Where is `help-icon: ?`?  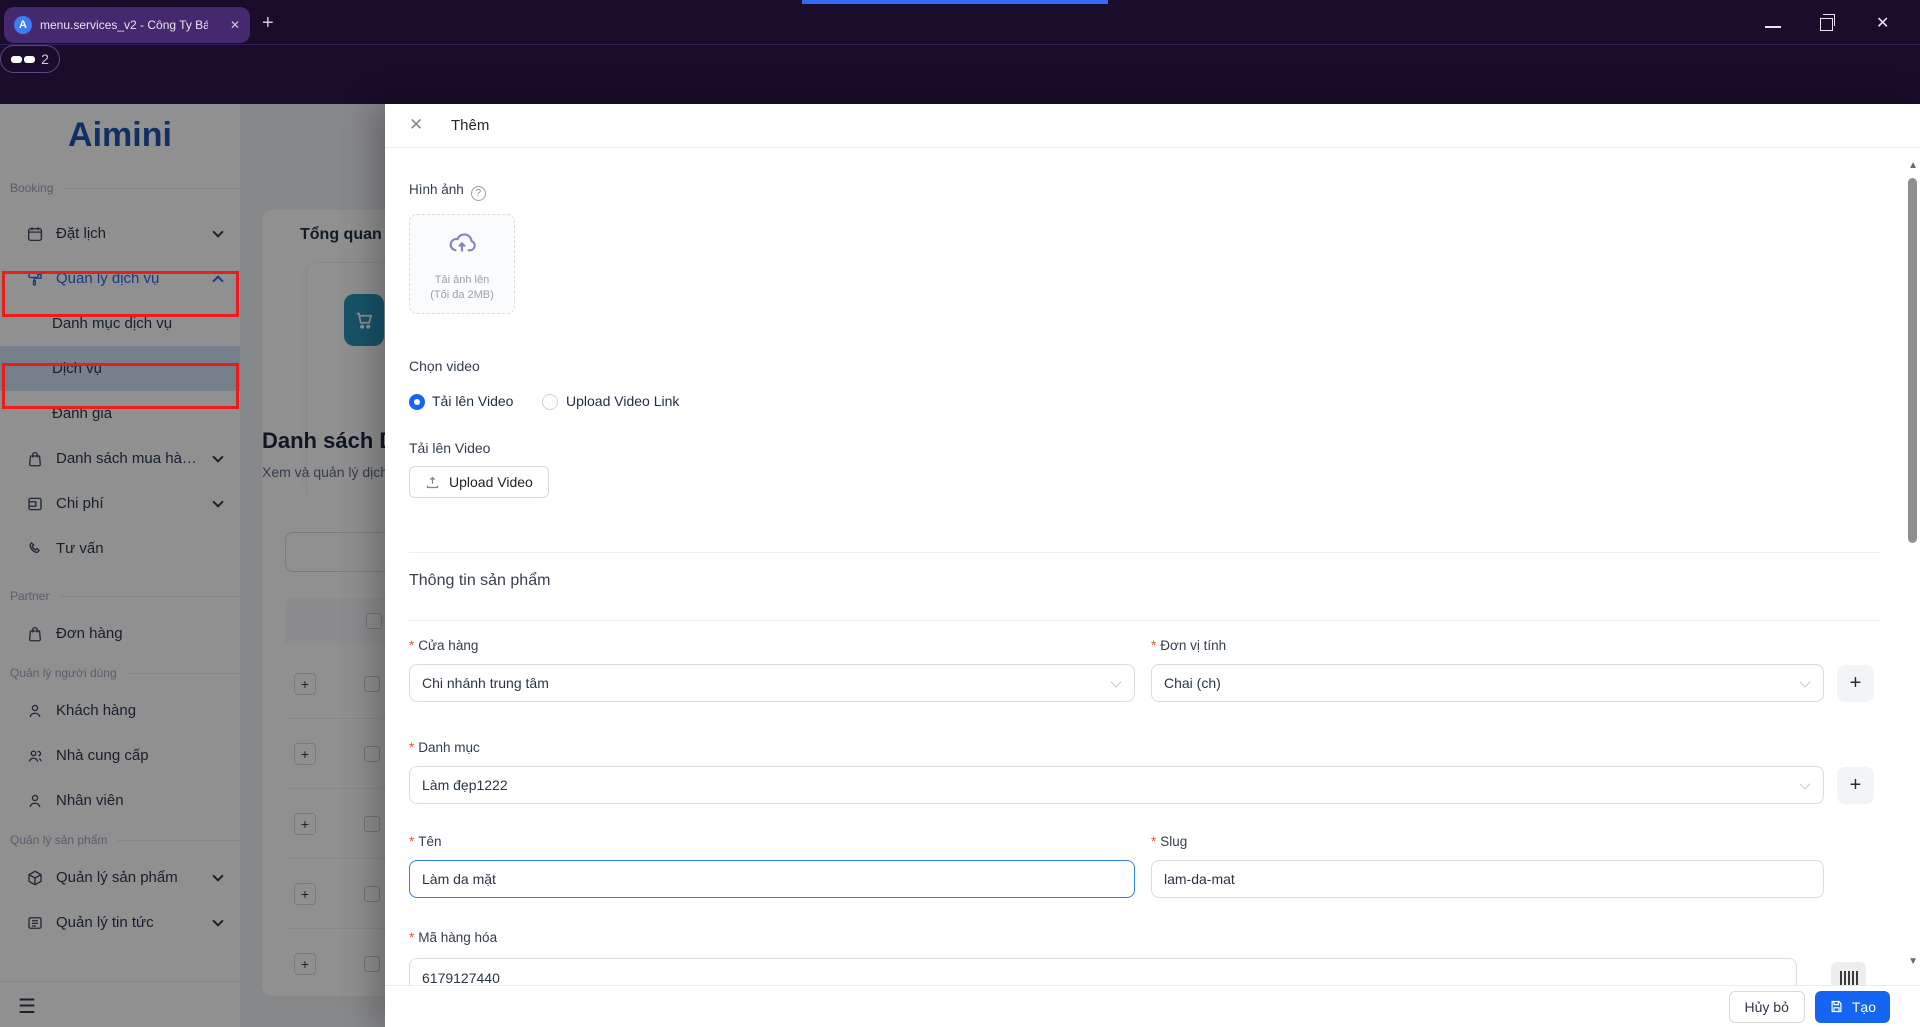 help-icon: ? is located at coordinates (478, 193).